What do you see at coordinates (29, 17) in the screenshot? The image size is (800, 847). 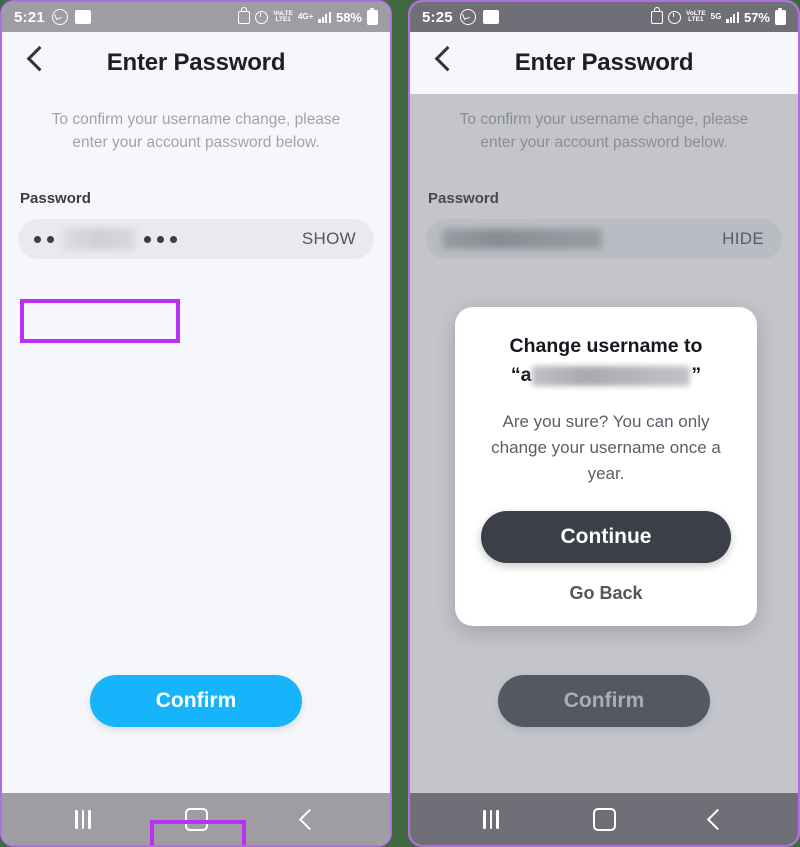 I see `status-time: 5:21` at bounding box center [29, 17].